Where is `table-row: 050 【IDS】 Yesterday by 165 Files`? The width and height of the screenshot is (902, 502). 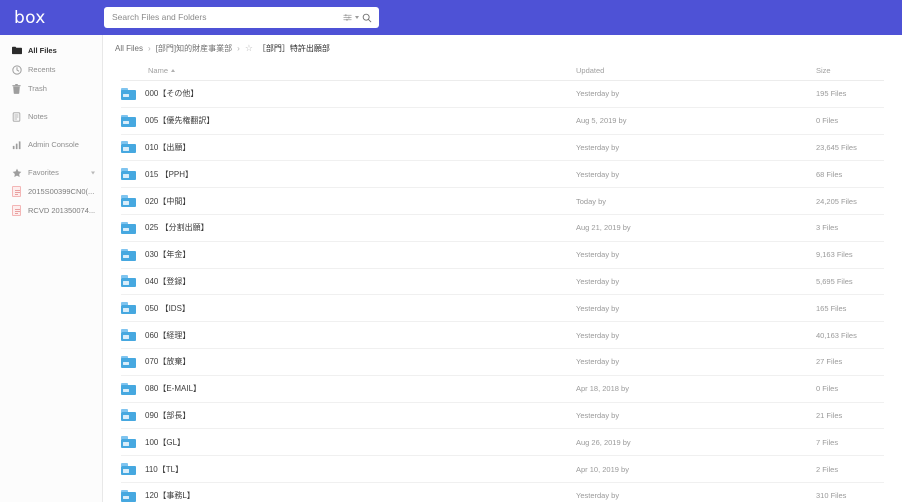 table-row: 050 【IDS】 Yesterday by 165 Files is located at coordinates (502, 309).